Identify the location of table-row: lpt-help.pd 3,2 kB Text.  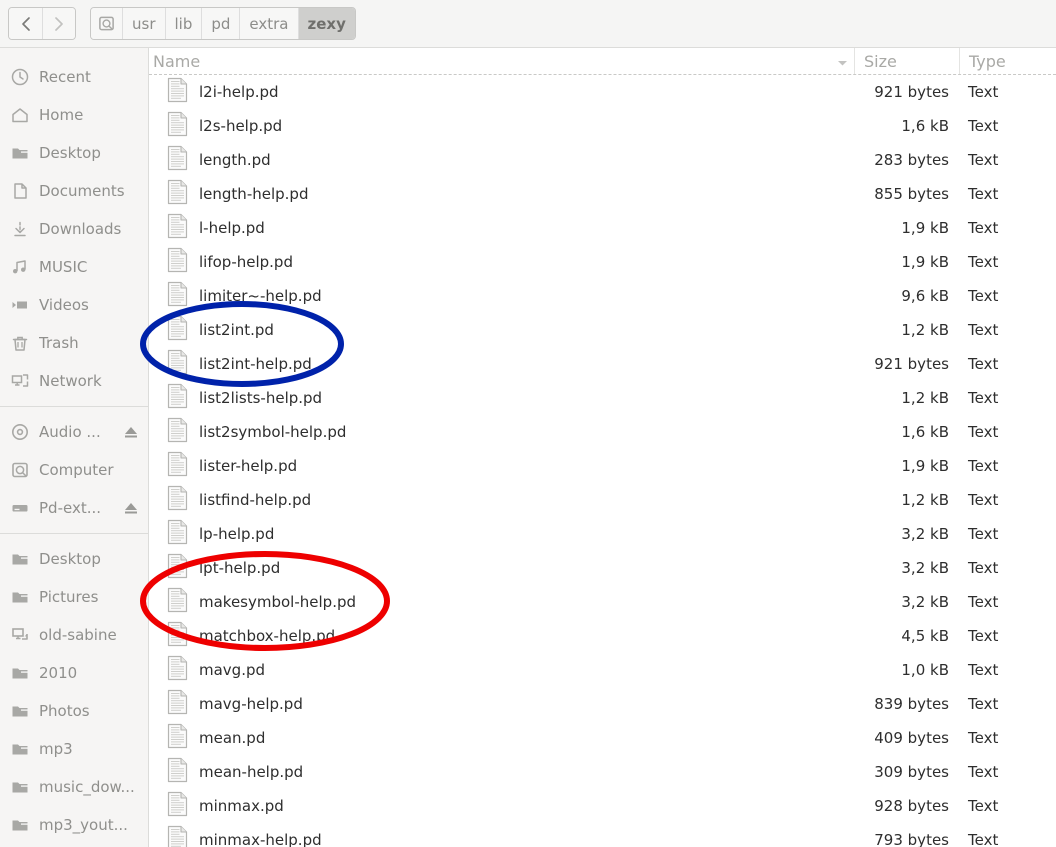
(602, 568).